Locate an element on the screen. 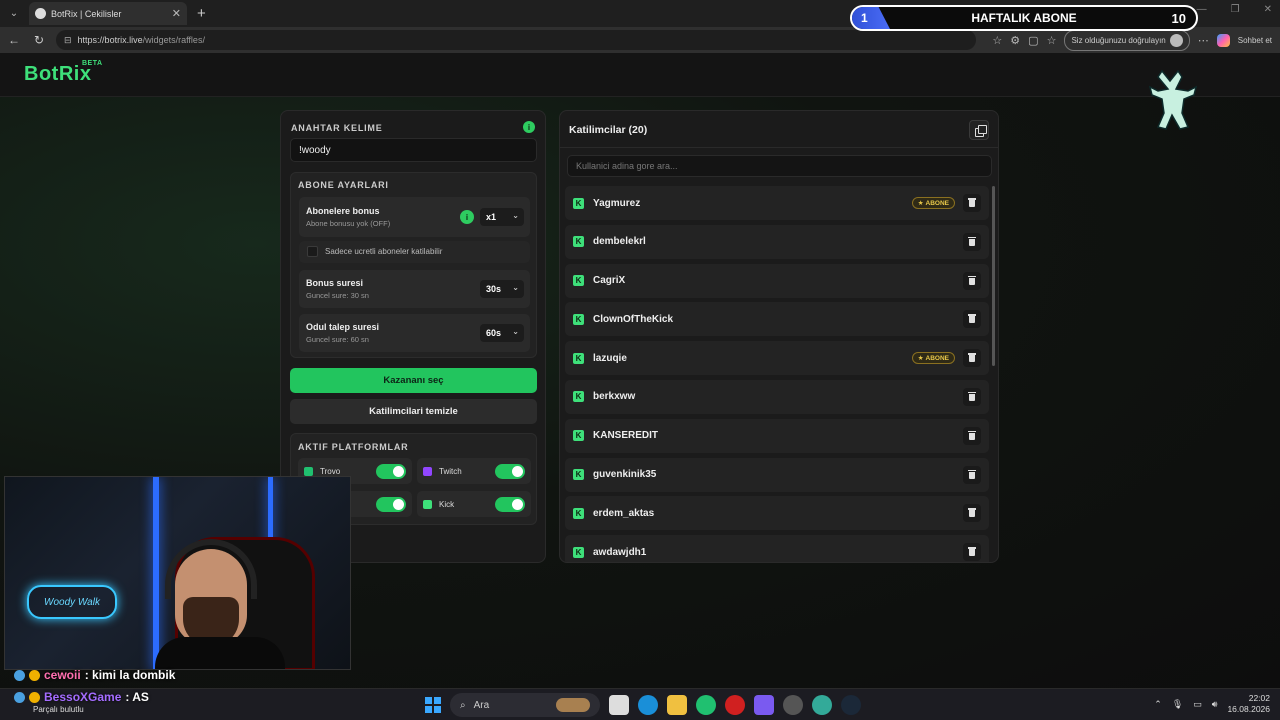  kick-icon is located at coordinates (427, 504).